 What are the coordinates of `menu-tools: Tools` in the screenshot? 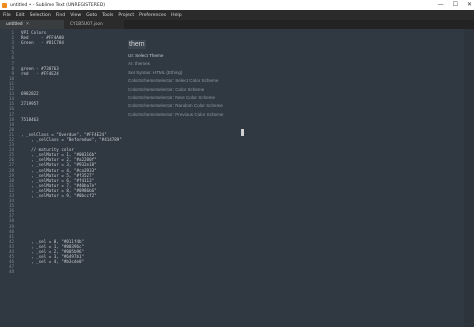 It's located at (107, 15).